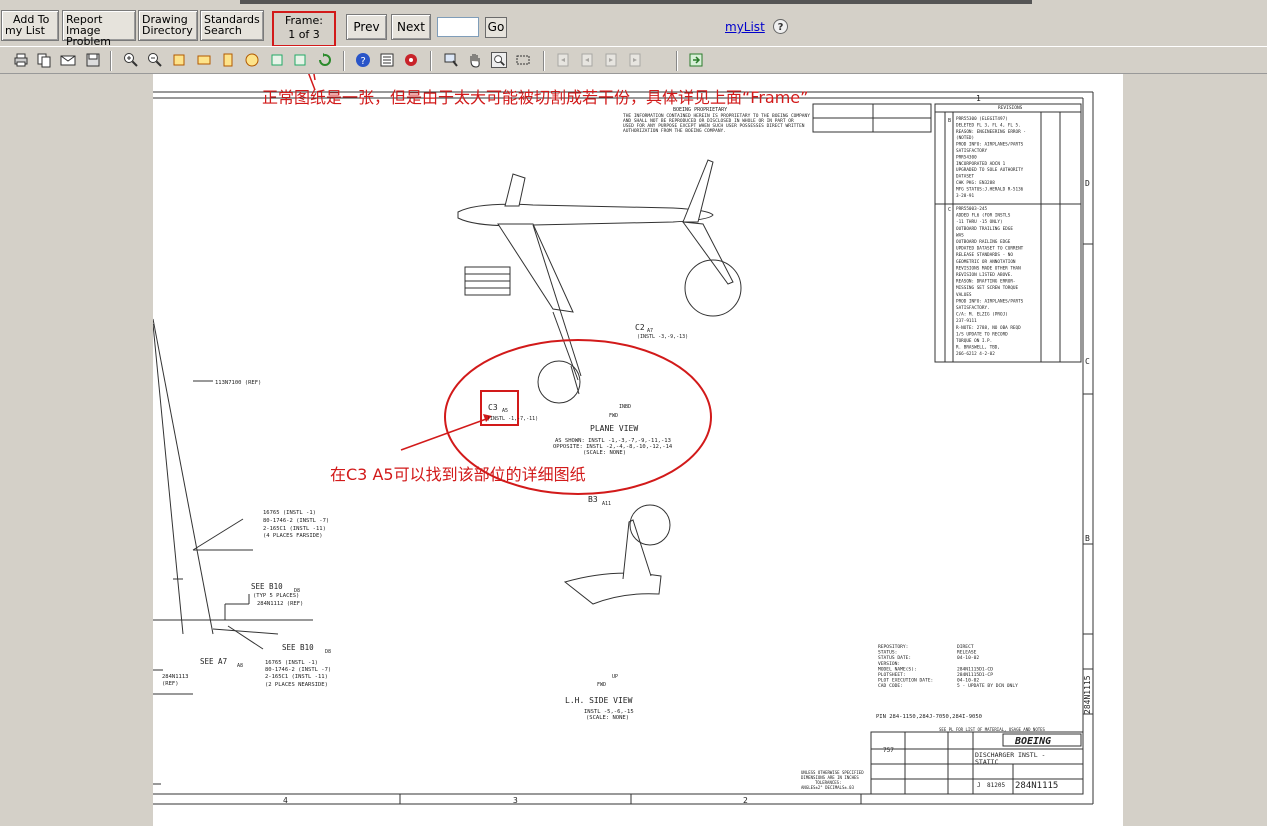 The height and width of the screenshot is (826, 1267). What do you see at coordinates (1087, 183) in the screenshot?
I see `zone-label: D` at bounding box center [1087, 183].